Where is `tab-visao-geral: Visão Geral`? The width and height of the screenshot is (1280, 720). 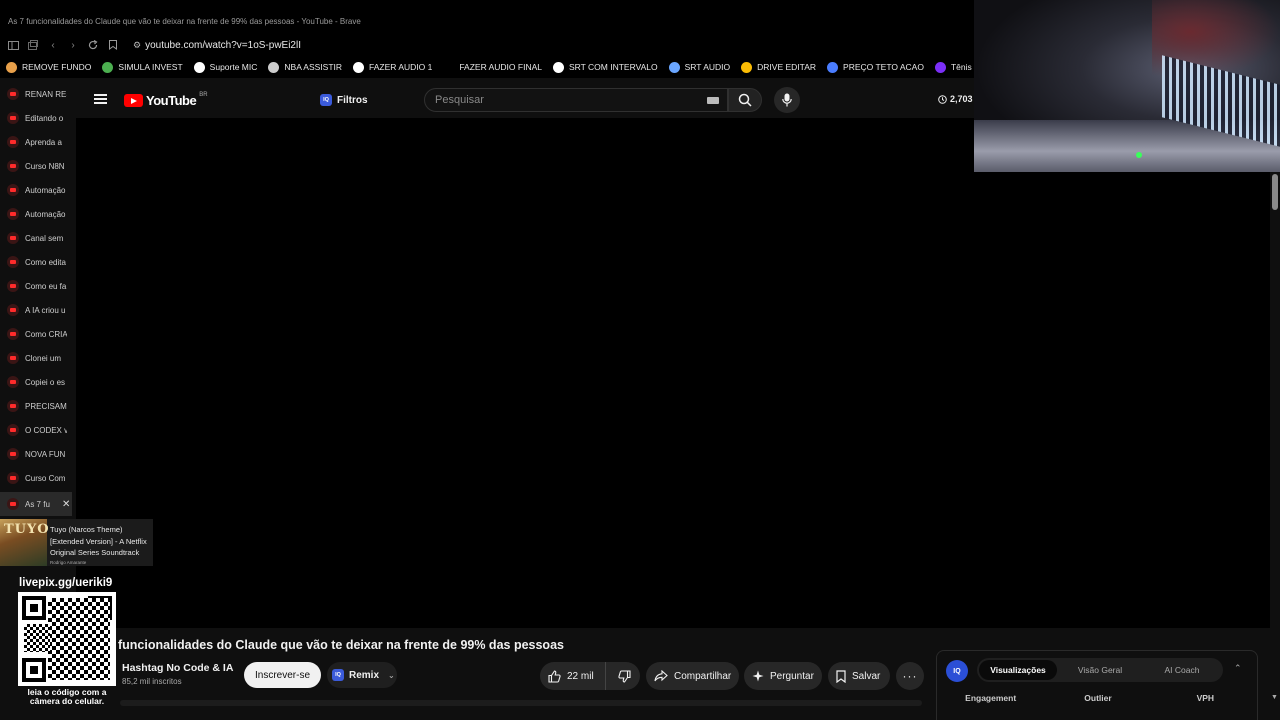 tab-visao-geral: Visão Geral is located at coordinates (1100, 670).